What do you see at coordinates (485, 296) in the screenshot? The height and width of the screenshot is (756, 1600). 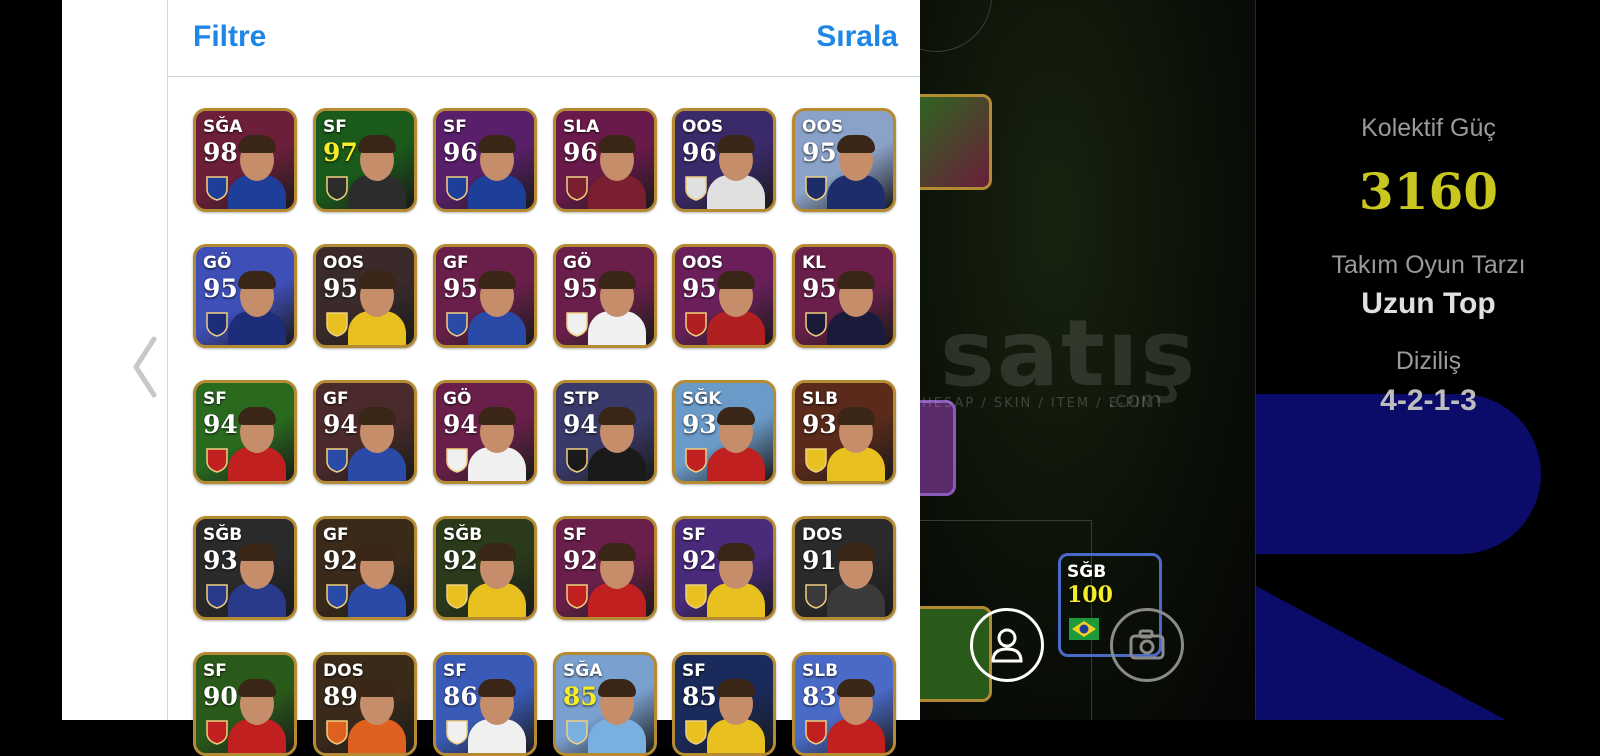 I see `player-card: GF 95` at bounding box center [485, 296].